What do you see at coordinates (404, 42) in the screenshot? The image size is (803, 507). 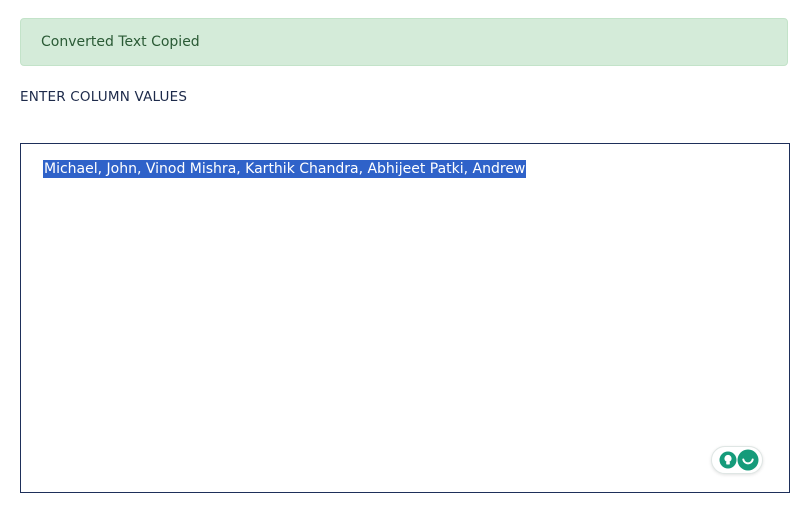 I see `success-alert: Converted Text Copied` at bounding box center [404, 42].